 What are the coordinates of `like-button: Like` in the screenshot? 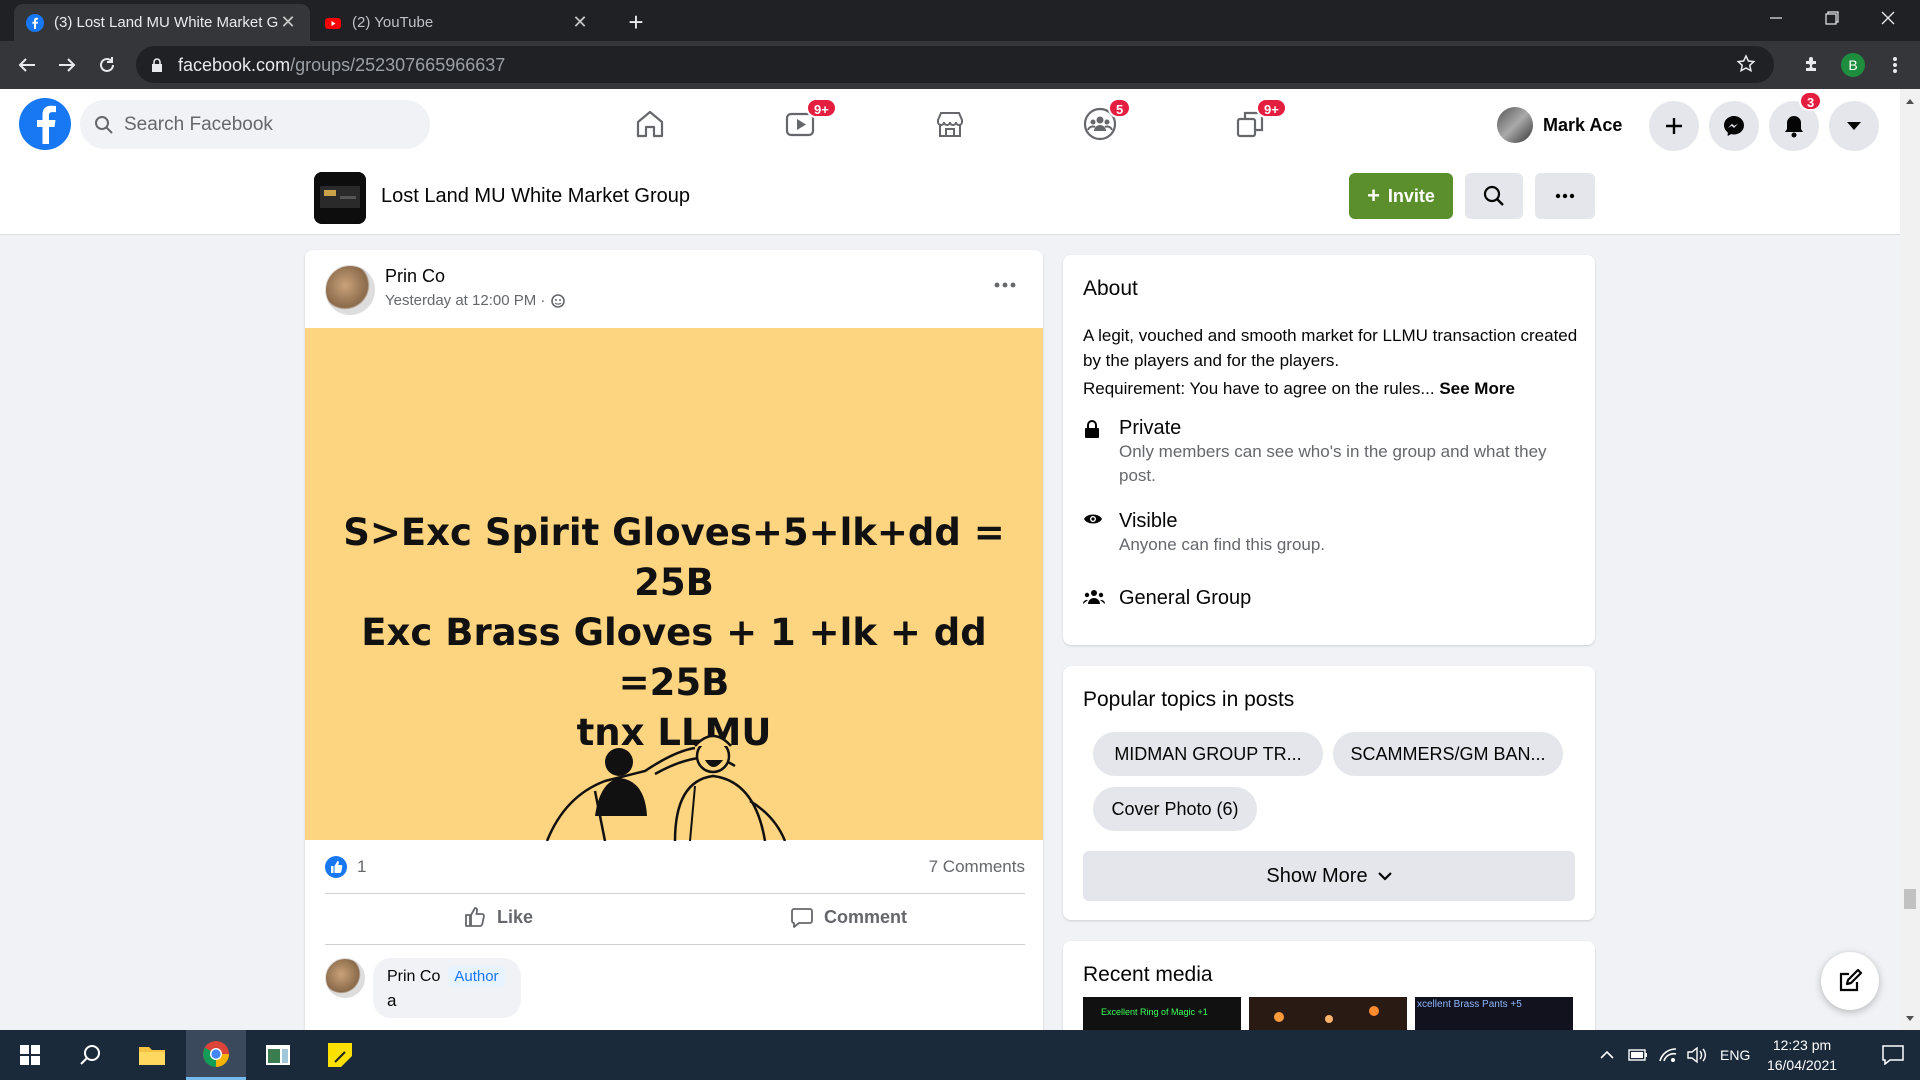 It's located at (498, 917).